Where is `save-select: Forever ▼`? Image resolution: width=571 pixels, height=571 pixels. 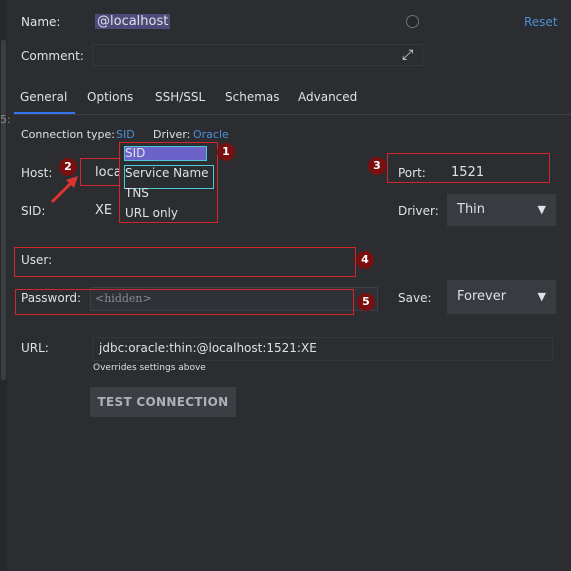 save-select: Forever ▼ is located at coordinates (501, 297).